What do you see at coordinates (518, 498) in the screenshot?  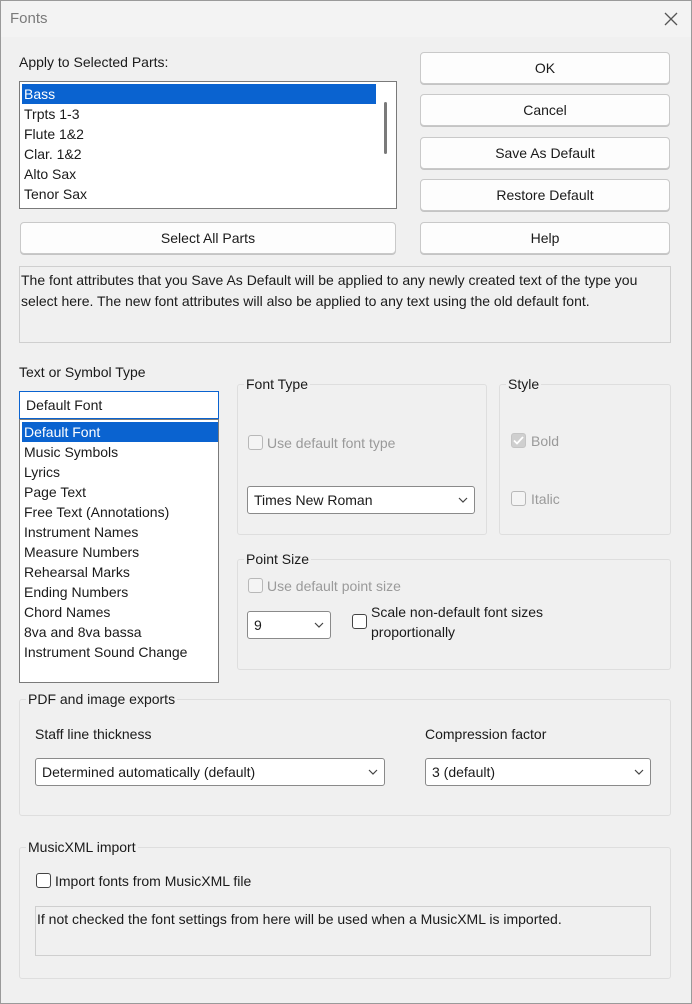 I see `italic-checkbox` at bounding box center [518, 498].